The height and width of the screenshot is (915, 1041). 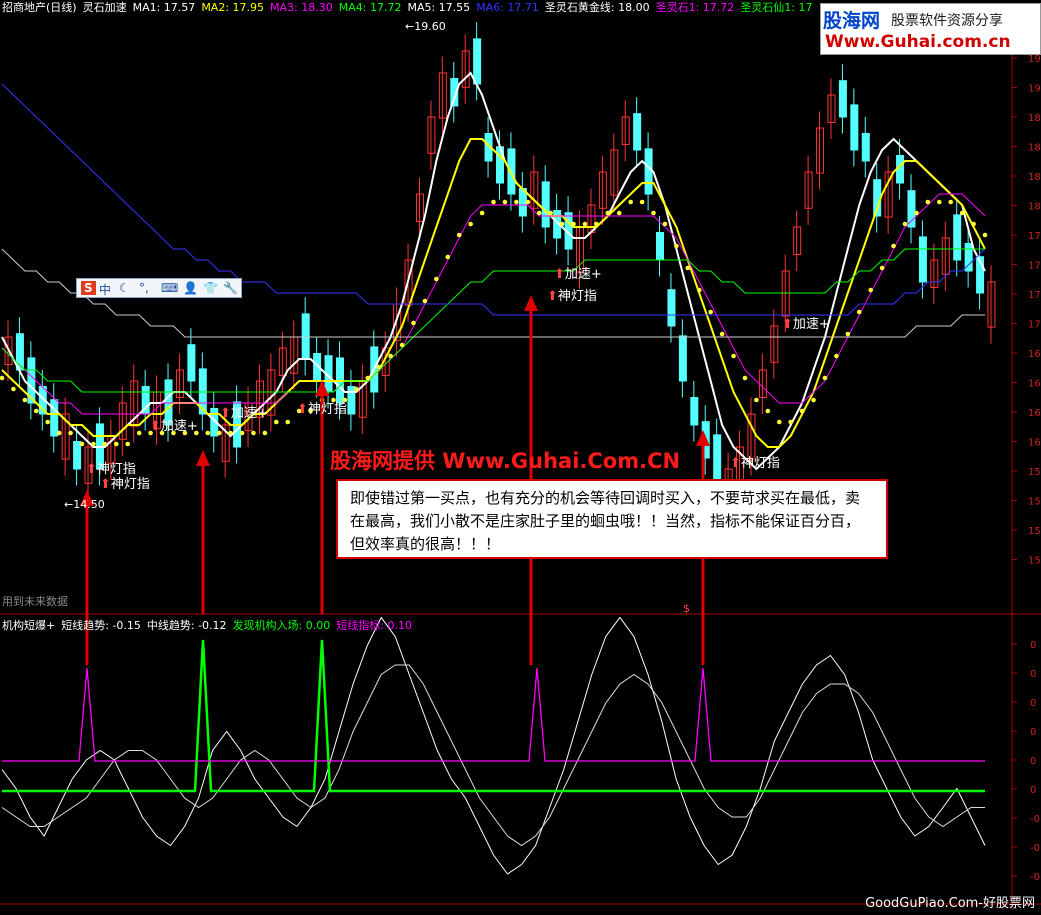 I want to click on price-low-value: 14.50, so click(x=89, y=504).